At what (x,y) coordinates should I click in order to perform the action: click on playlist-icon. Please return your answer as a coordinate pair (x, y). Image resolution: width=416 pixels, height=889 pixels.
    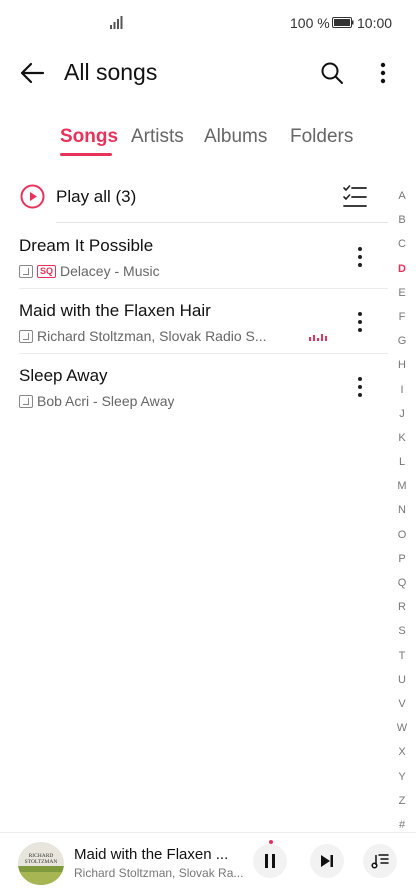
    Looking at the image, I should click on (380, 861).